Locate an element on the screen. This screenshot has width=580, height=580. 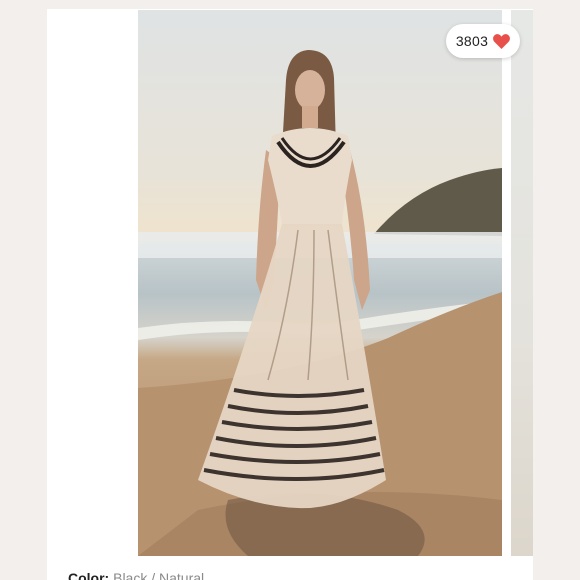
next-photo-thumbnail is located at coordinates (522, 283).